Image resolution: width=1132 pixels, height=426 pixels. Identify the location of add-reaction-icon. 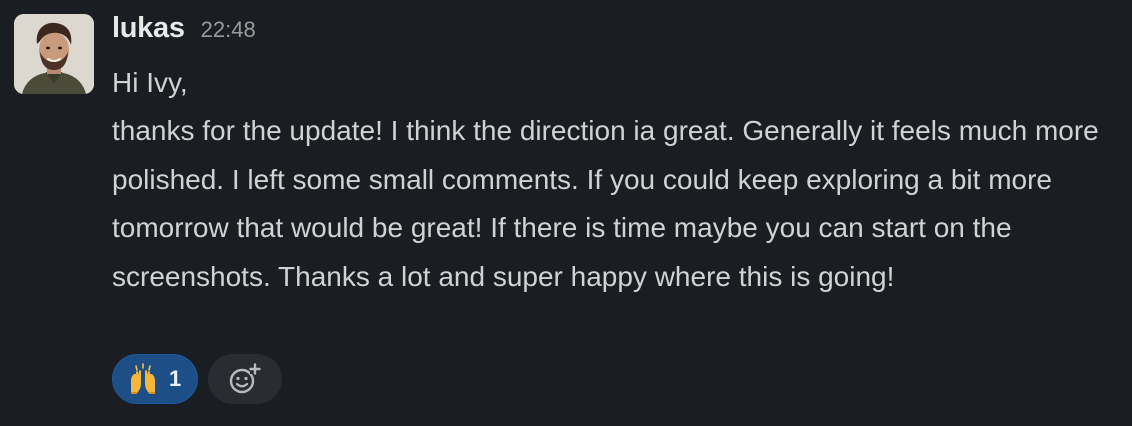
(245, 378).